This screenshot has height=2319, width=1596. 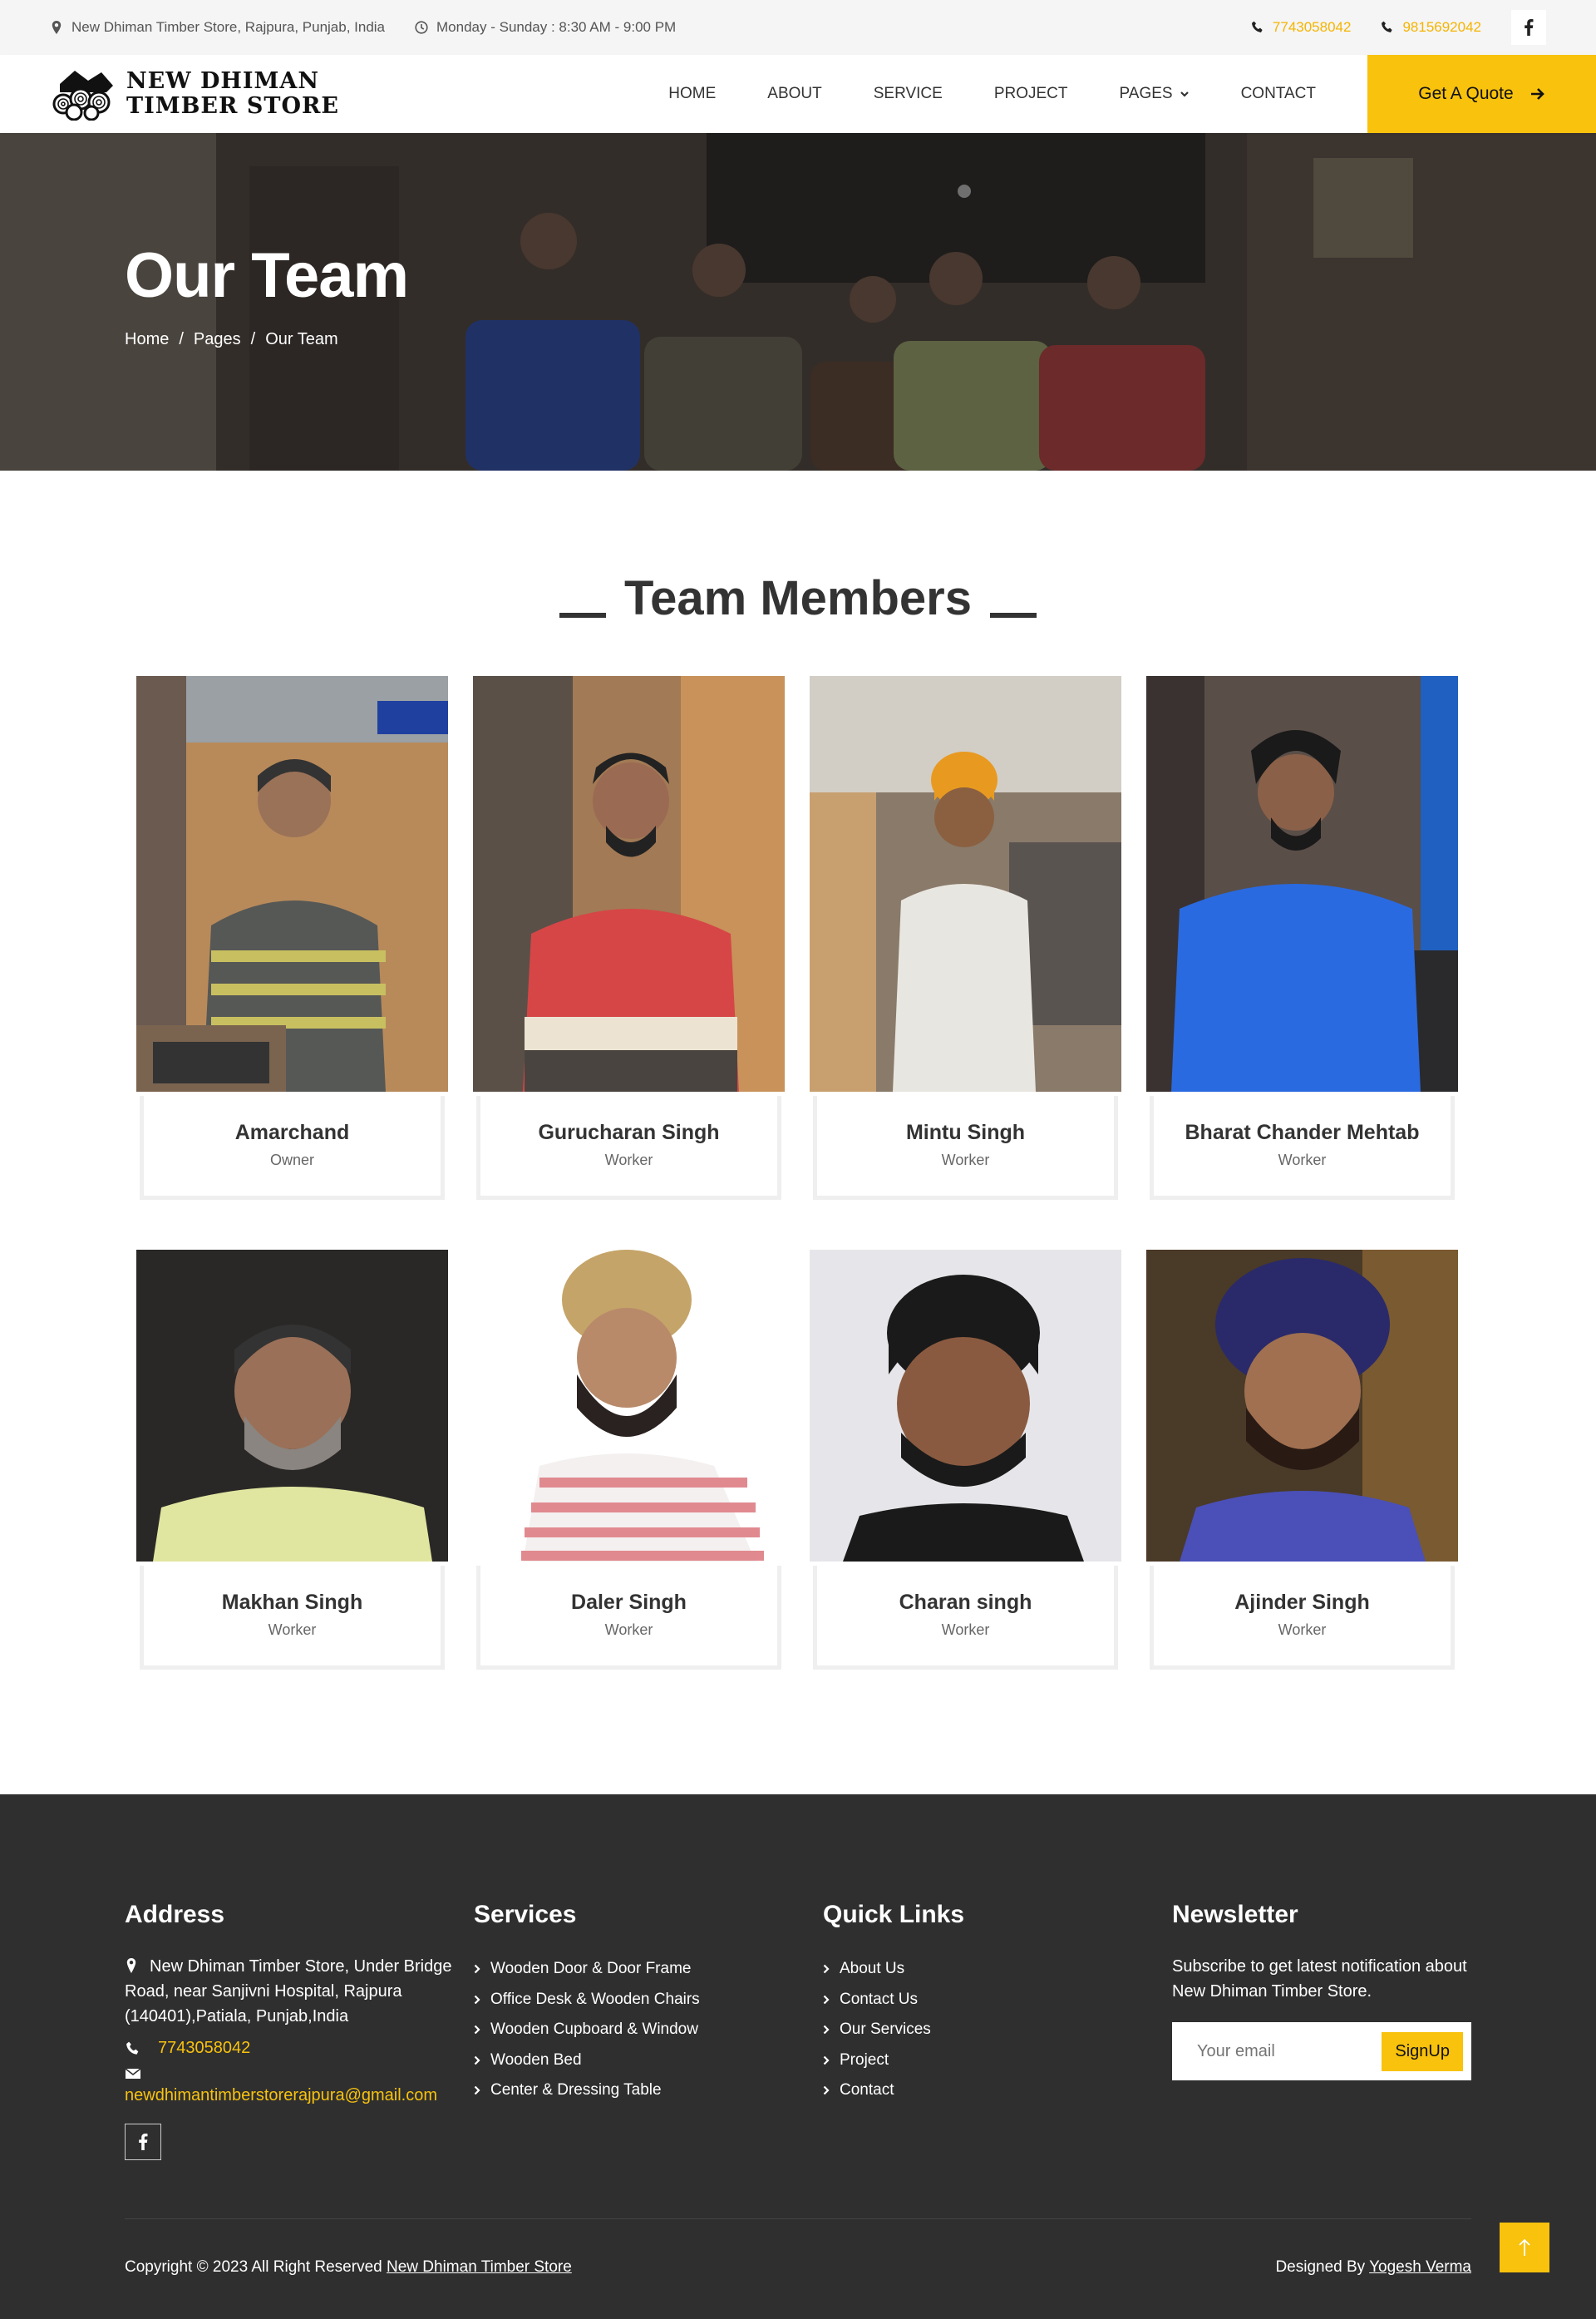 I want to click on get-quote-button: Get A Quote, so click(x=1481, y=94).